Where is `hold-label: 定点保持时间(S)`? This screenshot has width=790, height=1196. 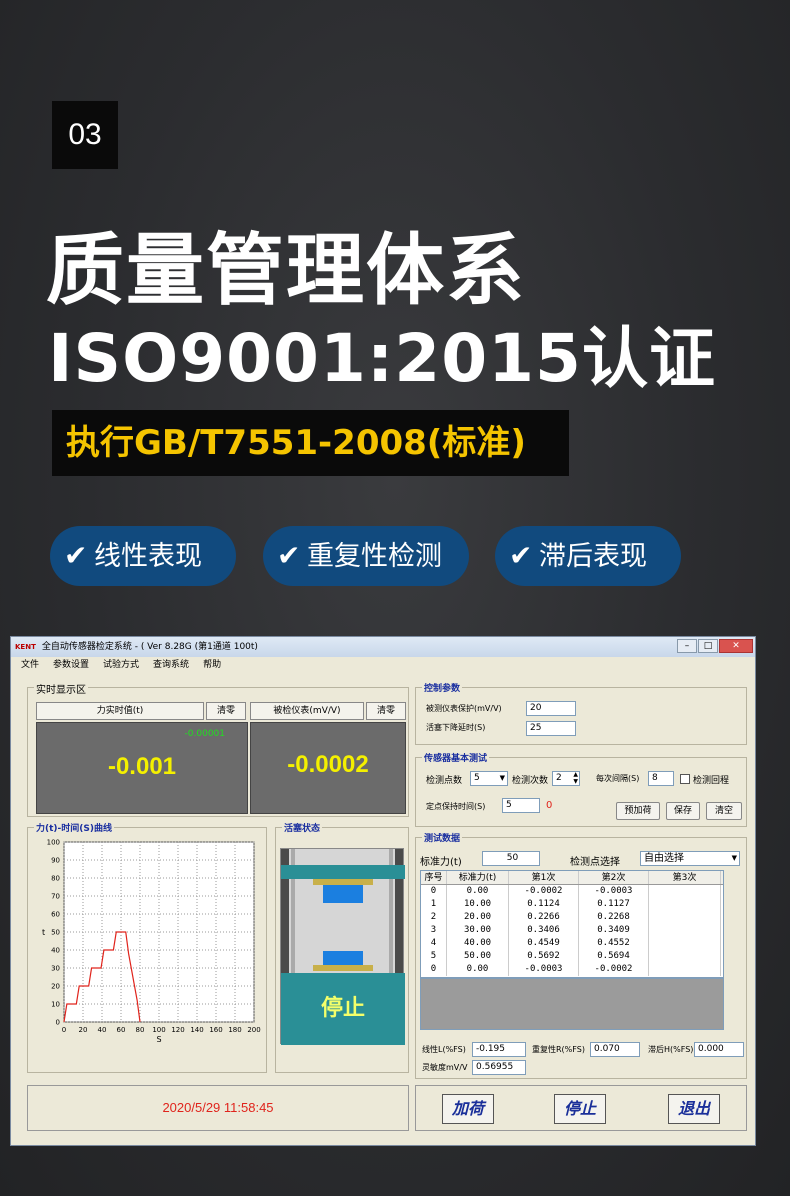
hold-label: 定点保持时间(S) is located at coordinates (456, 806).